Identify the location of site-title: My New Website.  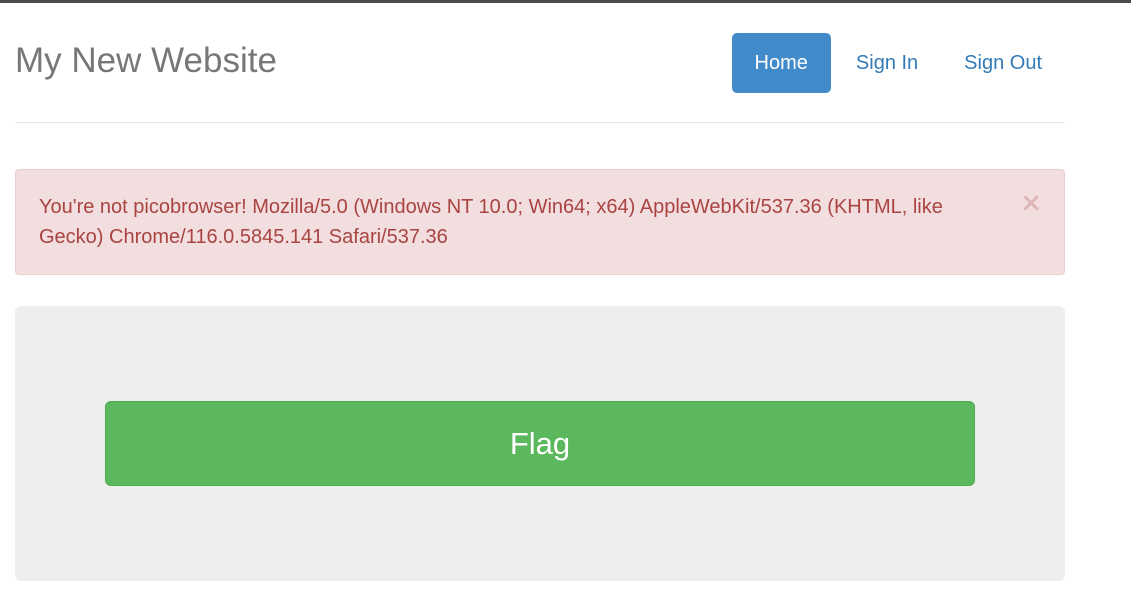
(146, 60).